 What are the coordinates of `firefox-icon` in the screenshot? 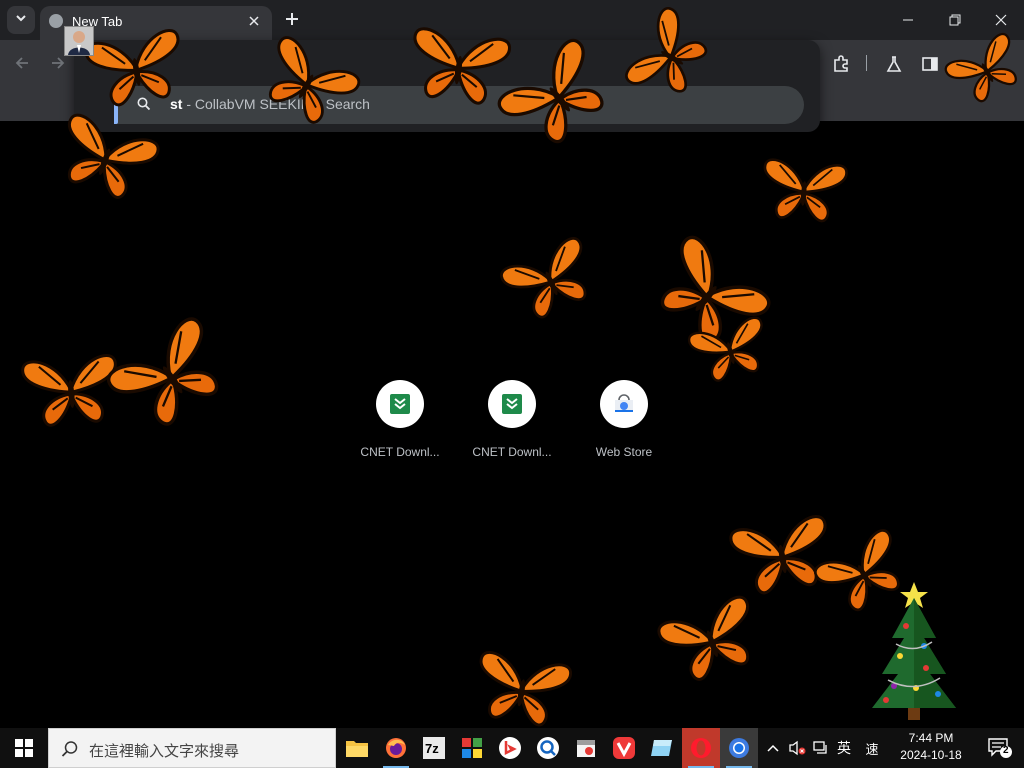 It's located at (396, 748).